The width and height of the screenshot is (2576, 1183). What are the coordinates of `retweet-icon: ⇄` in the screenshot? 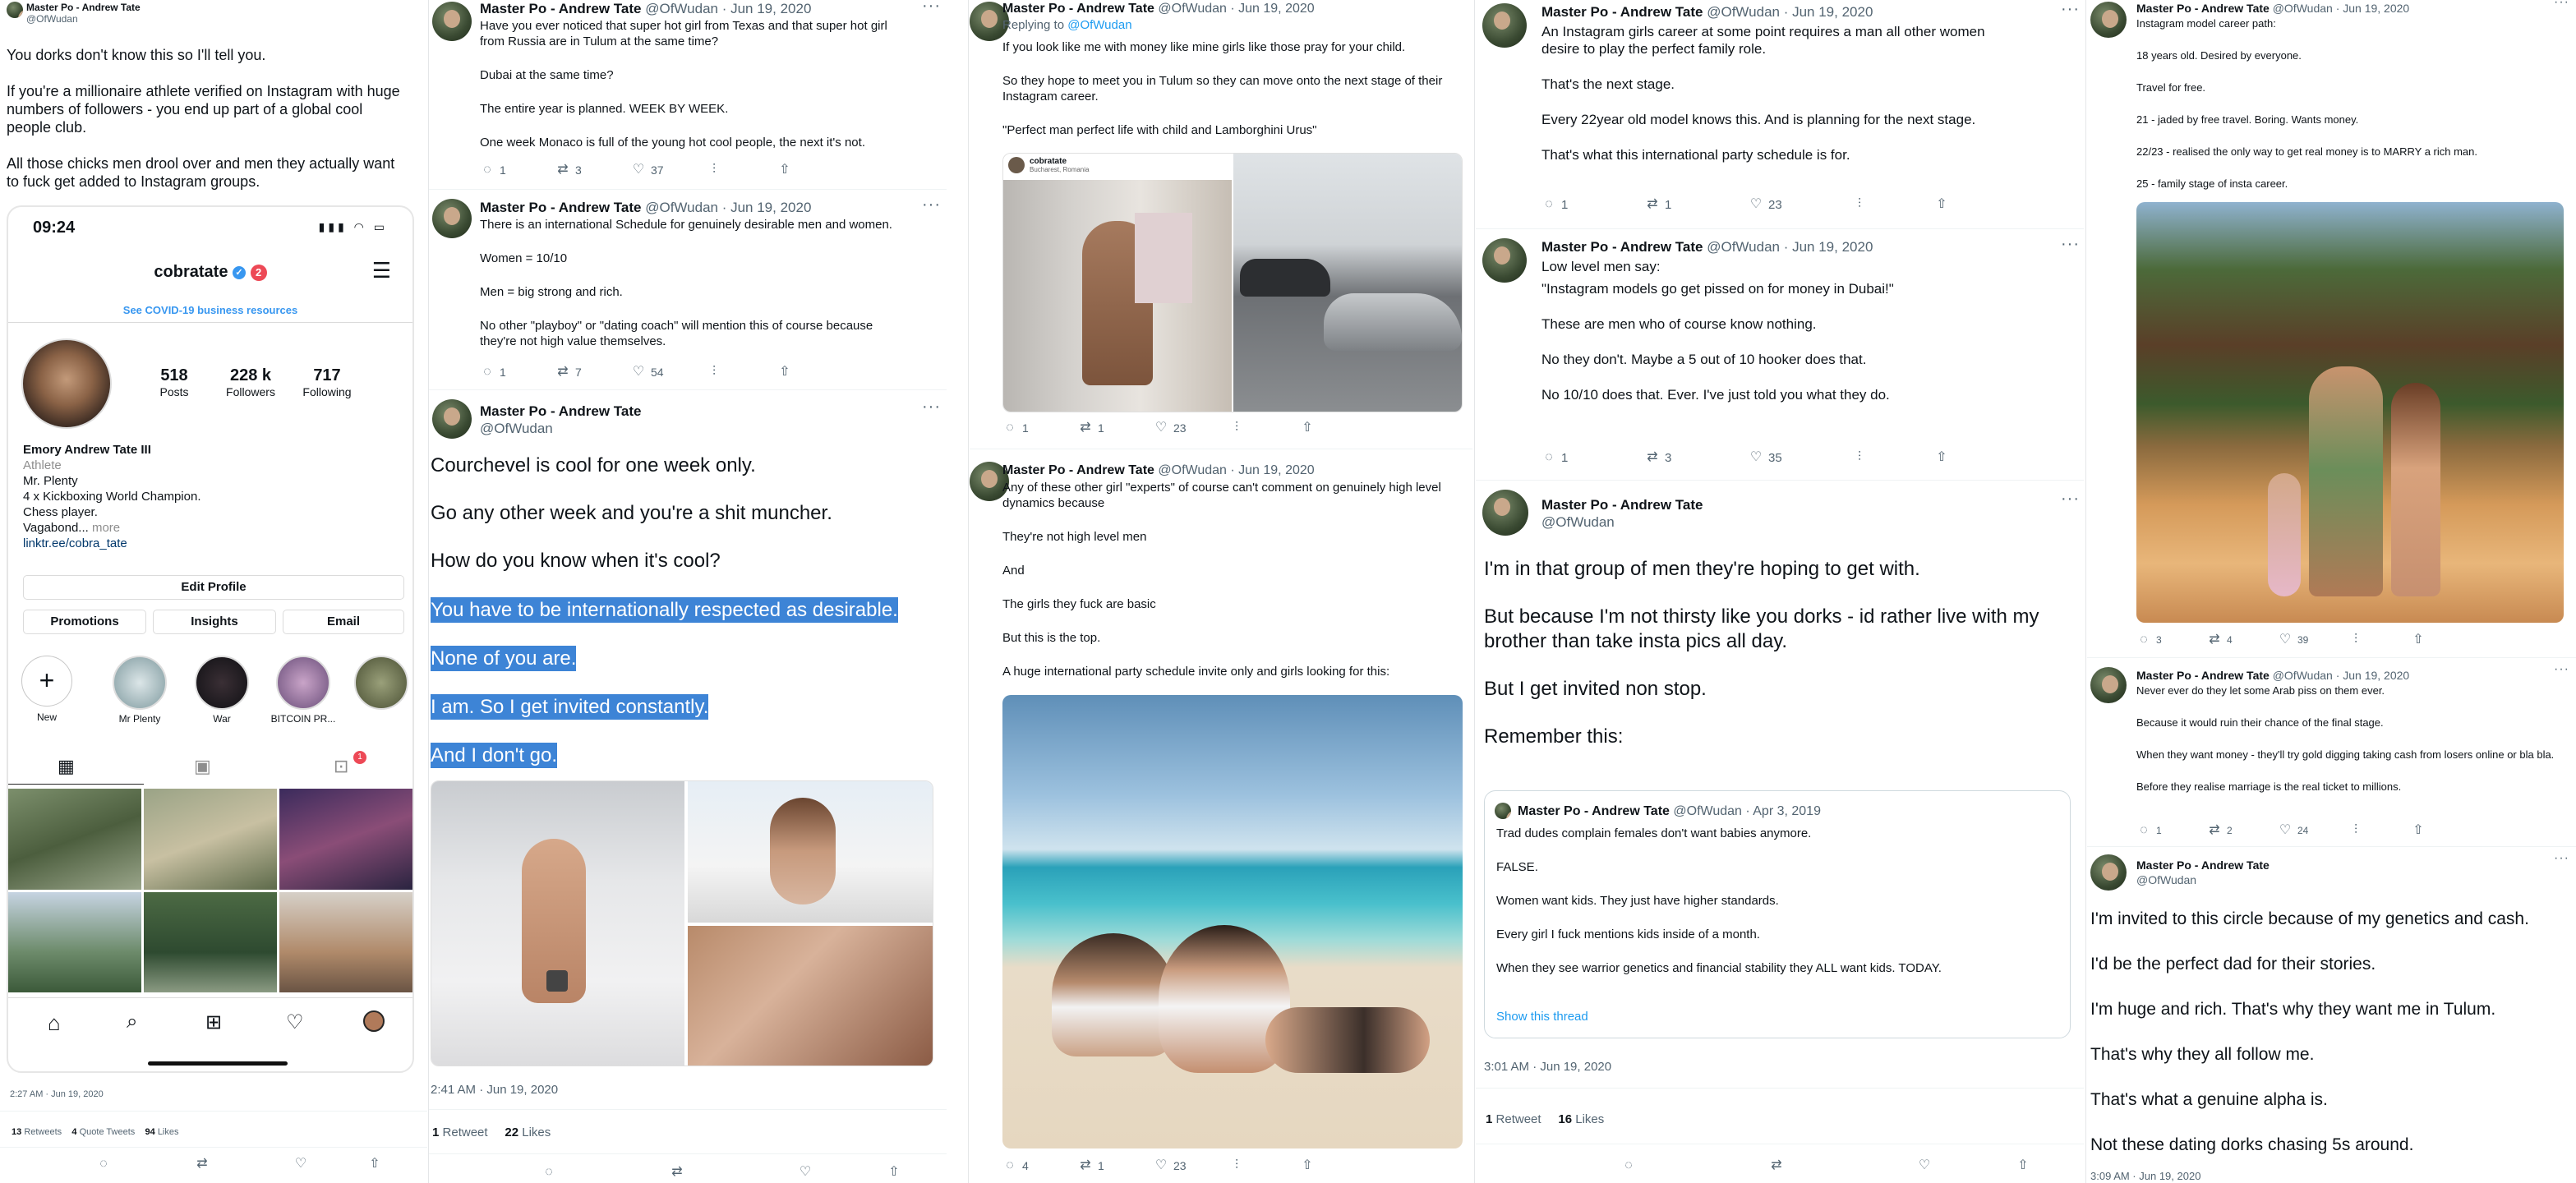 It's located at (202, 1164).